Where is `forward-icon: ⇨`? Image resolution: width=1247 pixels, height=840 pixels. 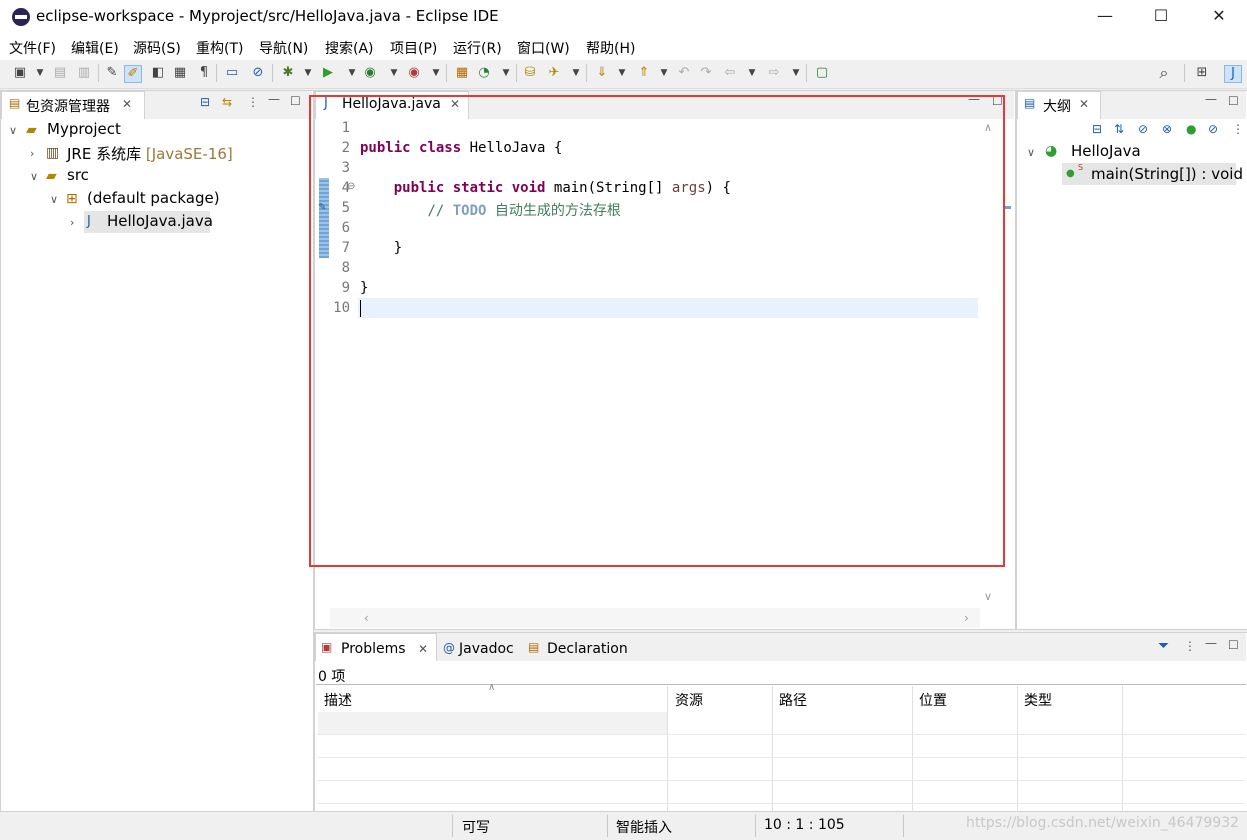 forward-icon: ⇨ is located at coordinates (774, 73).